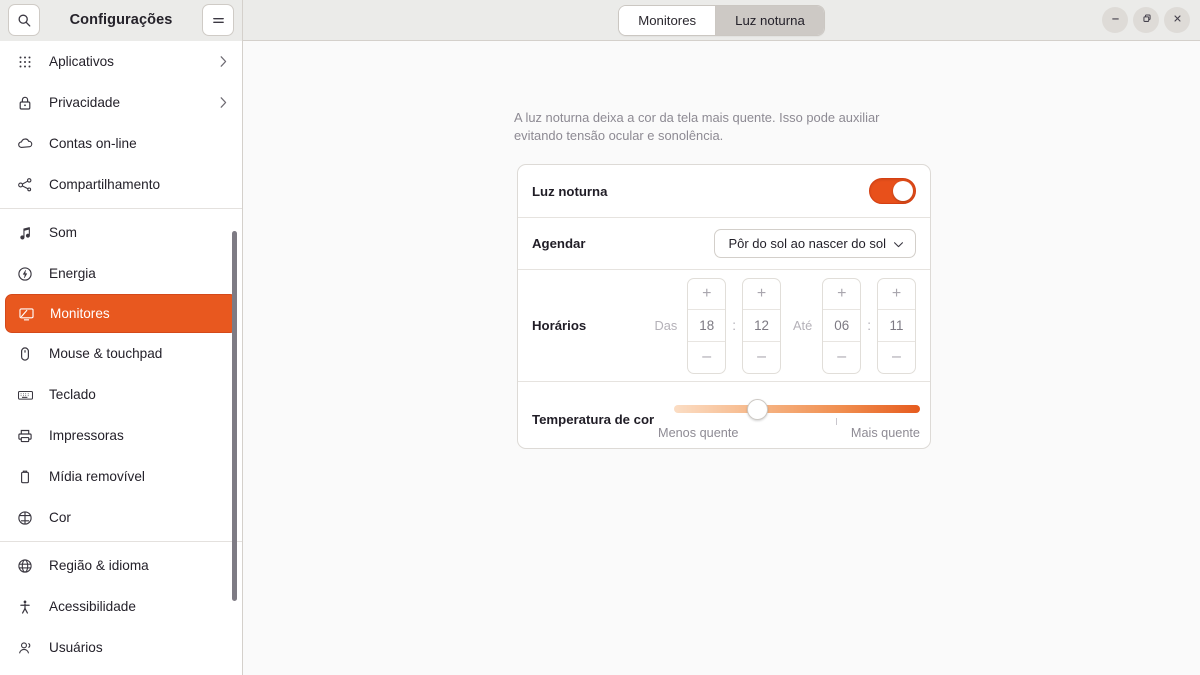 The image size is (1200, 675). What do you see at coordinates (26, 314) in the screenshot?
I see `display-icon` at bounding box center [26, 314].